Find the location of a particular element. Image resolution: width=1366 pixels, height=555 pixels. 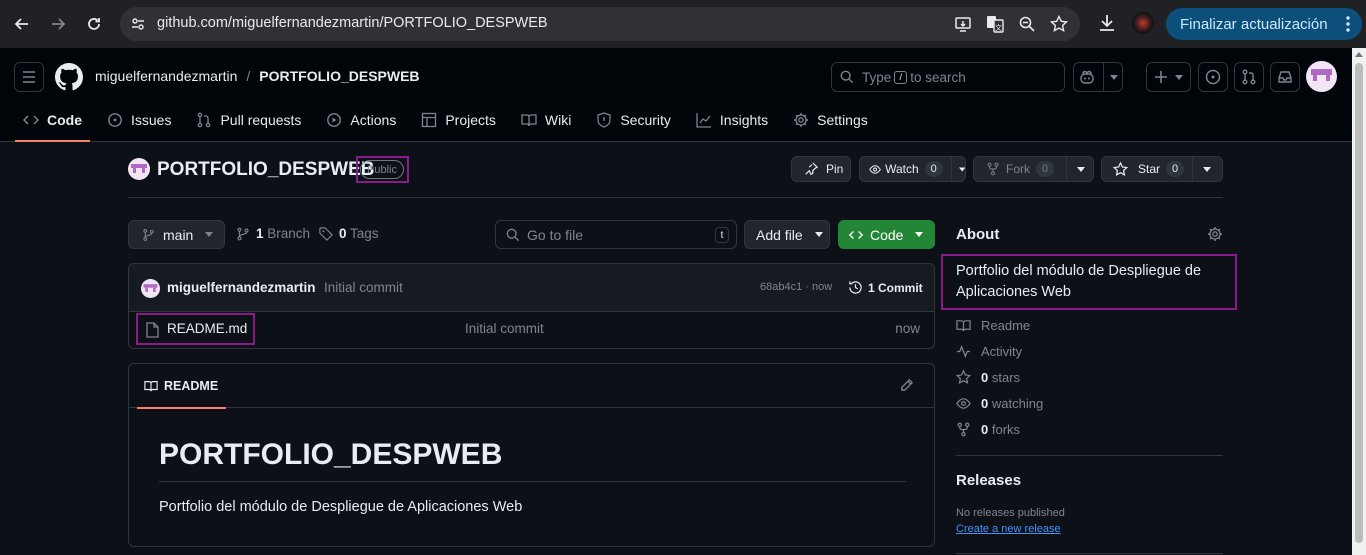

file-name: README.md is located at coordinates (207, 328).